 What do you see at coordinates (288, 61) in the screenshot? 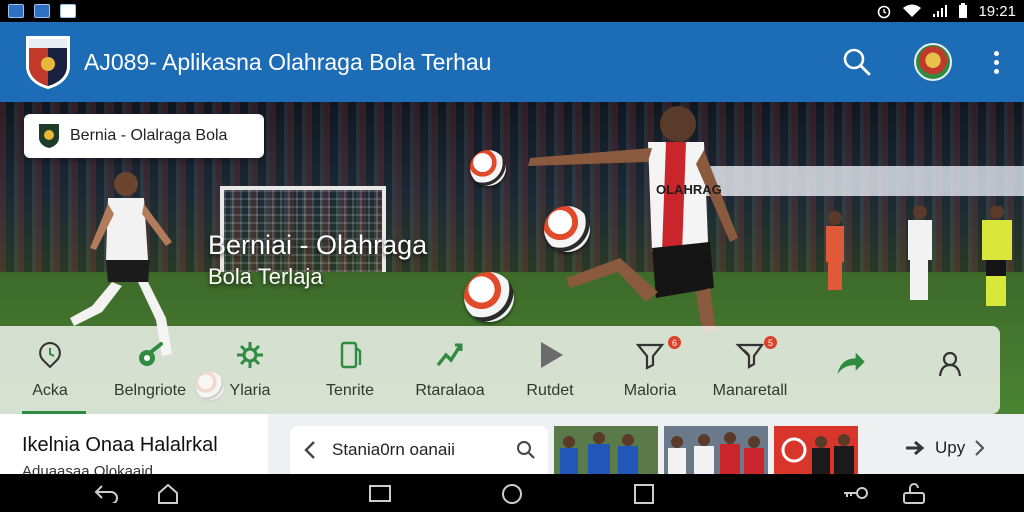
I see `app-title: AJ089- Aplikasna Olahraga Bola Terhau` at bounding box center [288, 61].